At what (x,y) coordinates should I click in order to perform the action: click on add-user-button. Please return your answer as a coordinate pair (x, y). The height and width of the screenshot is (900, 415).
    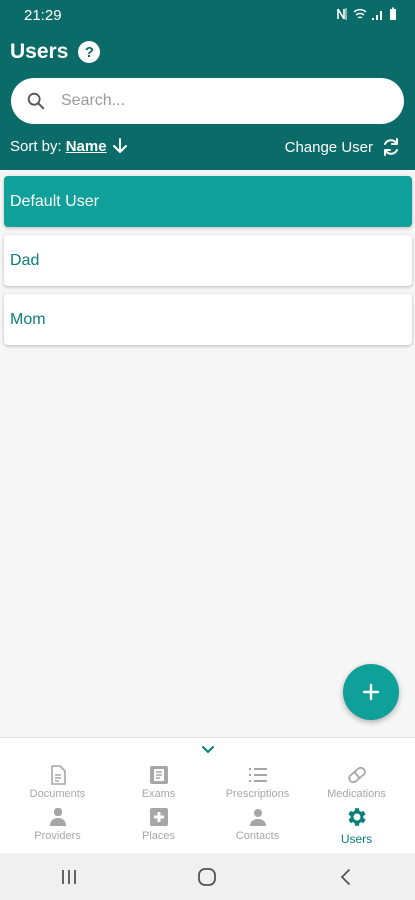
    Looking at the image, I should click on (371, 692).